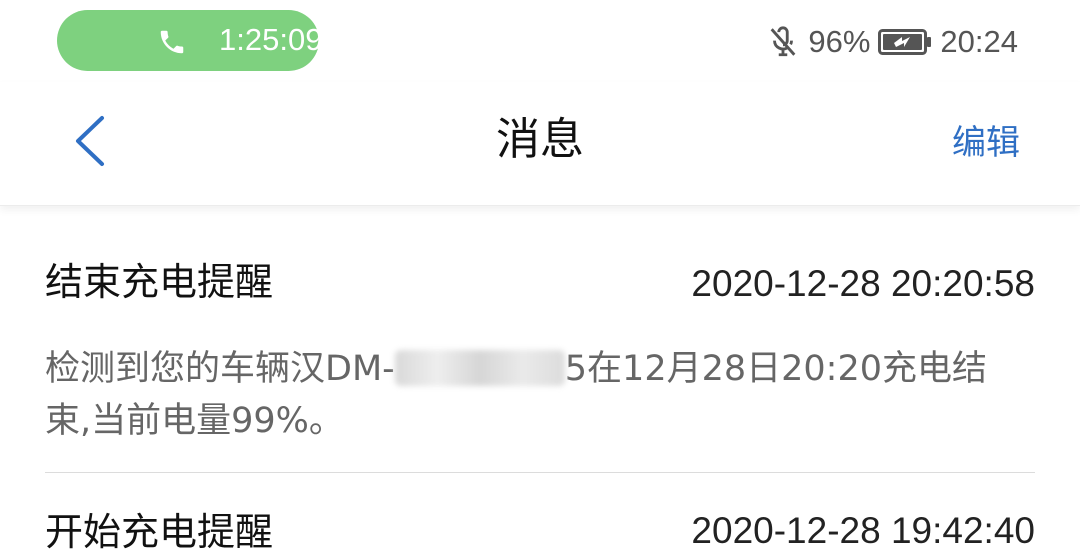  I want to click on message-title: 开始充电提醒, so click(159, 532).